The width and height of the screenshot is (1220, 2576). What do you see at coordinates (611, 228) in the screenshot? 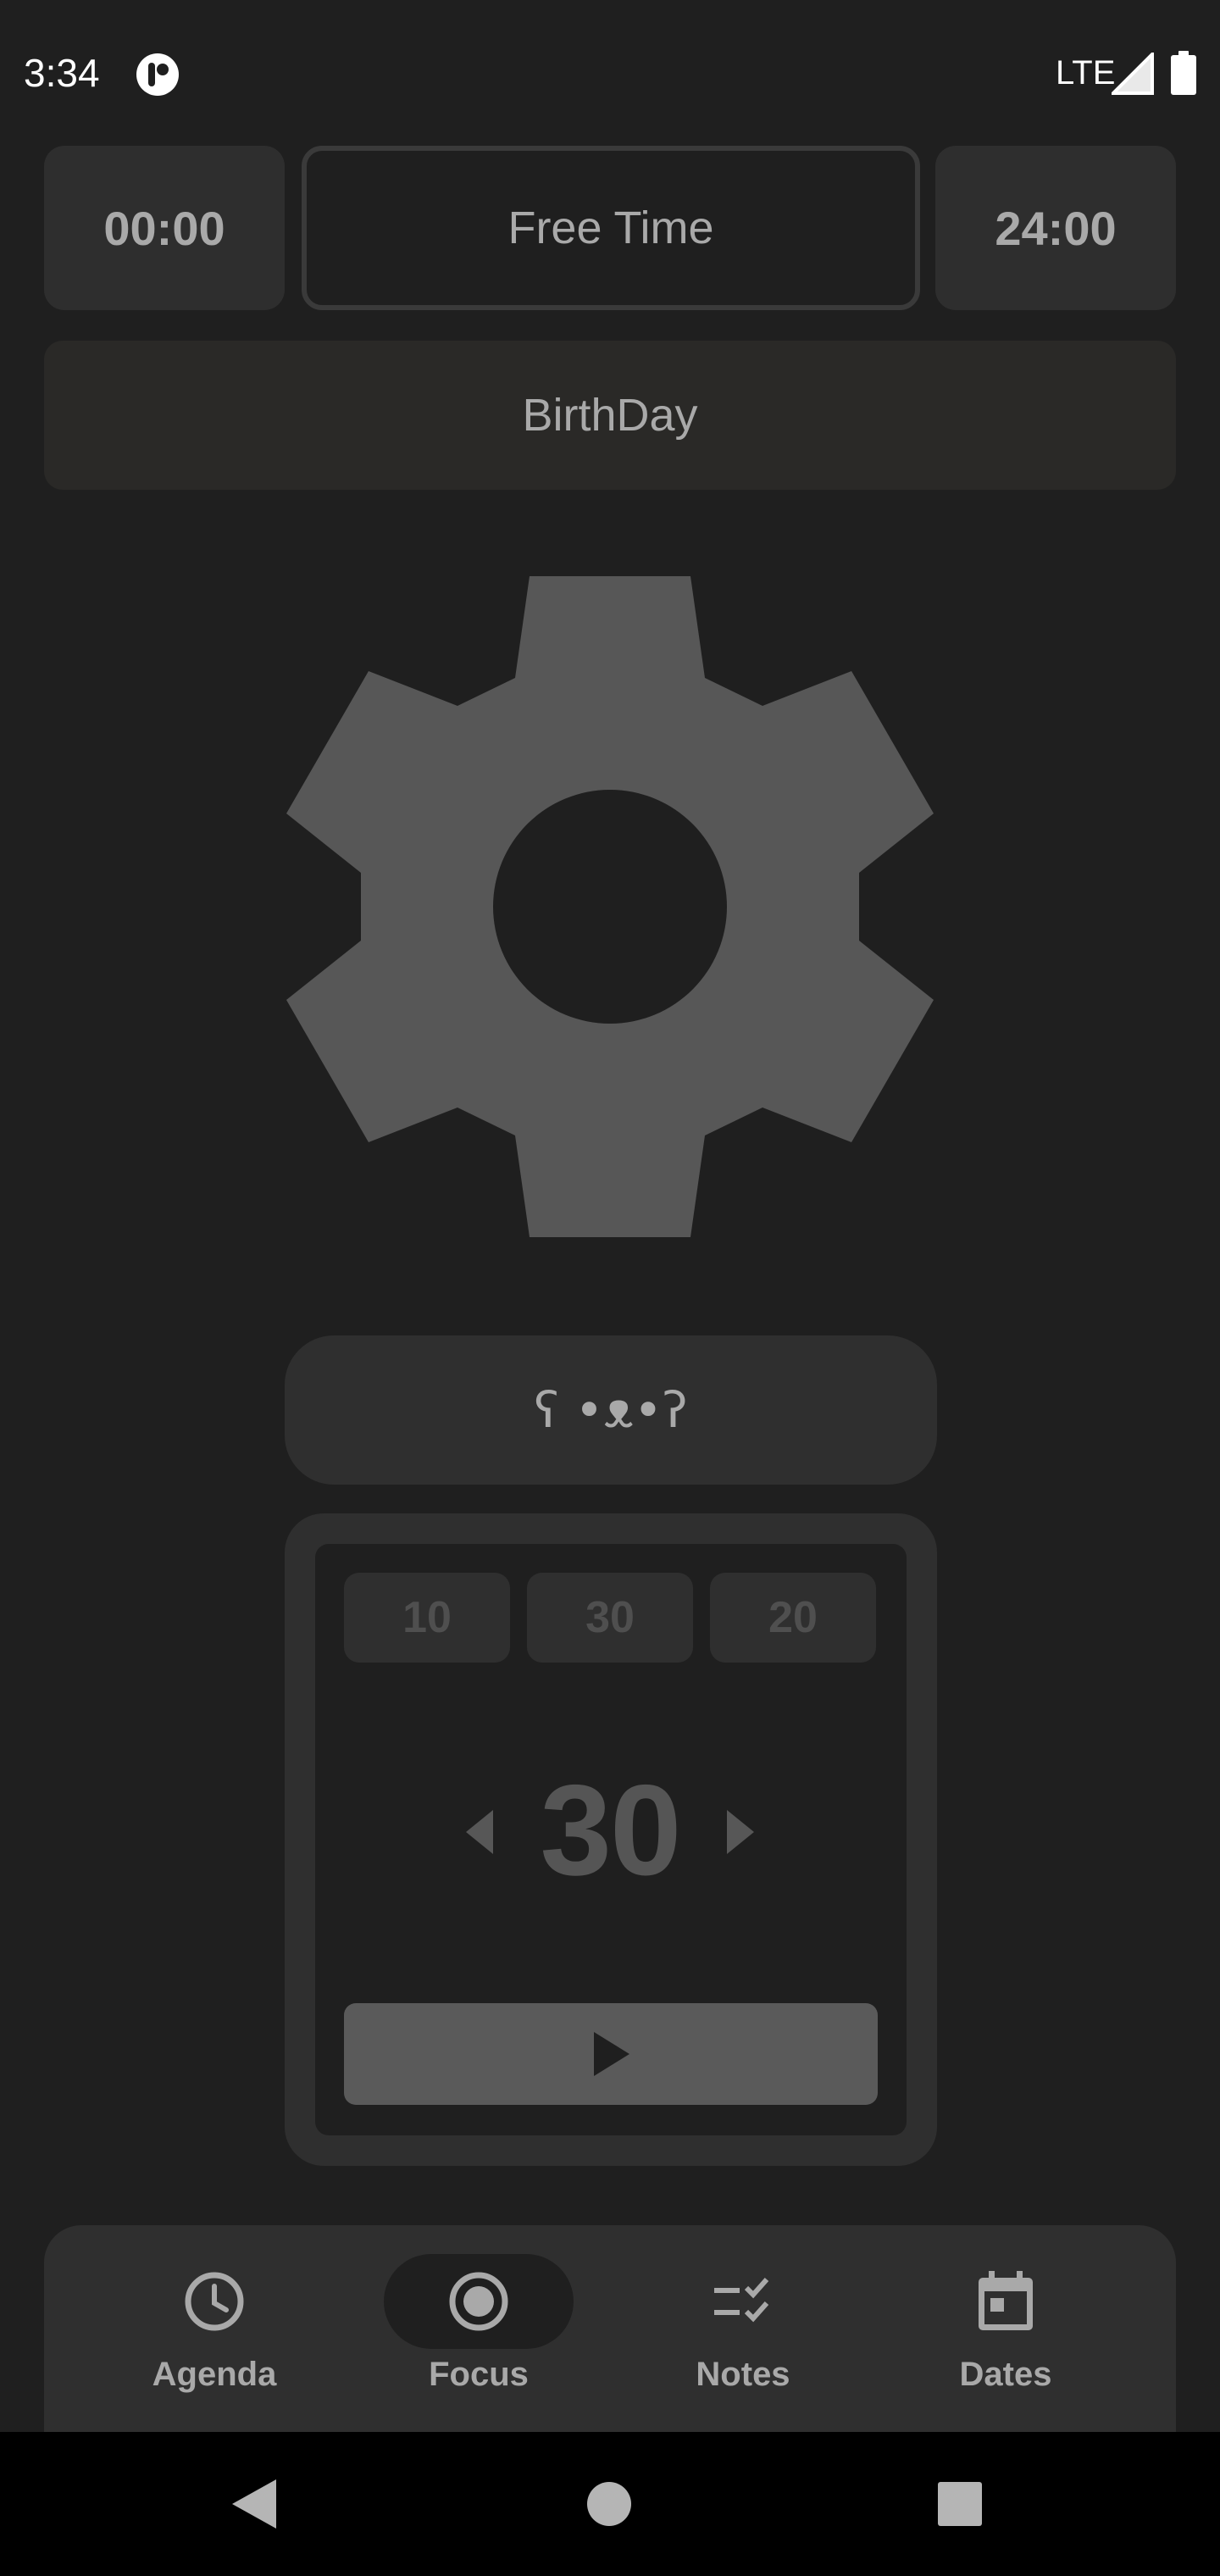
I see `schedule-title-button: Free Time` at bounding box center [611, 228].